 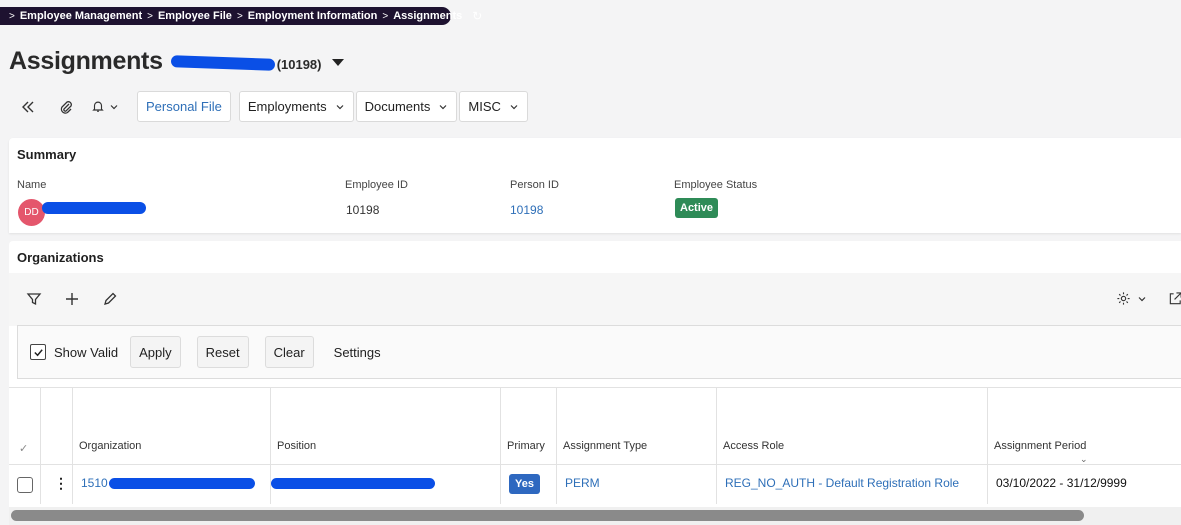 I want to click on primary-badge: Yes, so click(x=524, y=484).